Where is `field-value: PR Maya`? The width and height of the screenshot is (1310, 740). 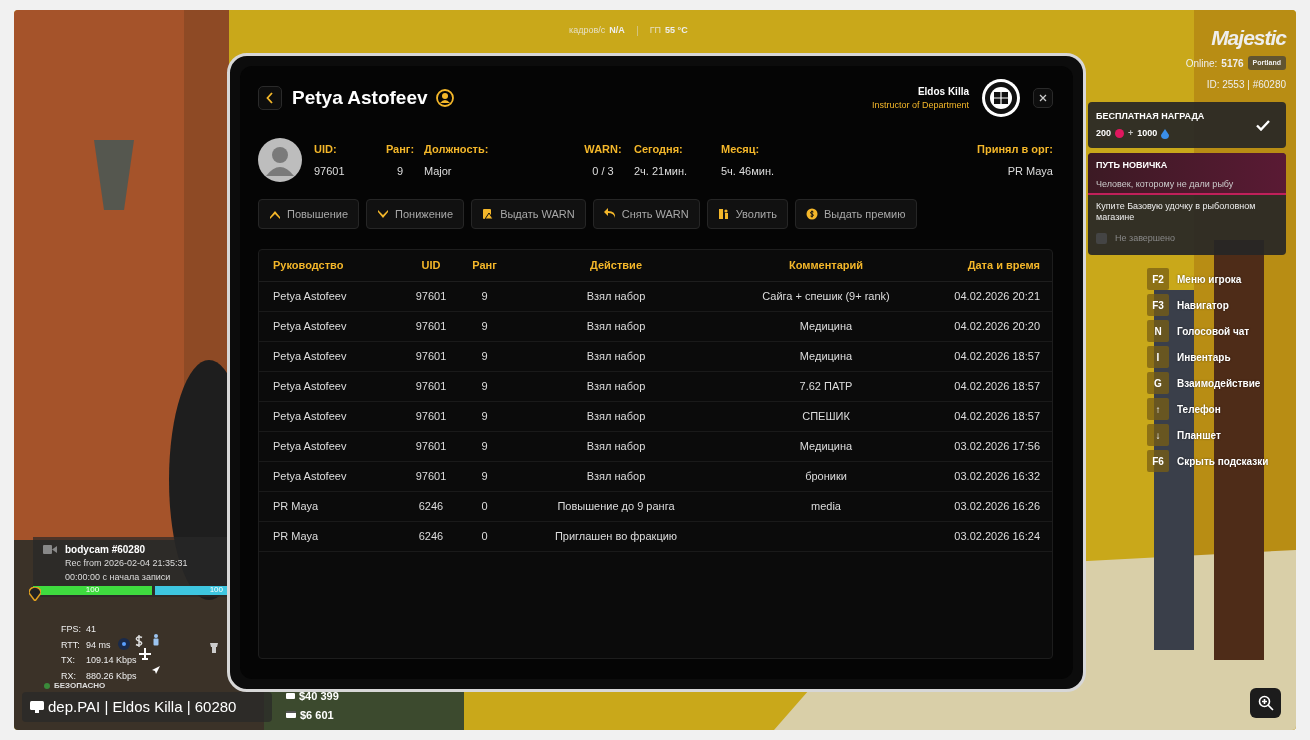
field-value: PR Maya is located at coordinates (1030, 171).